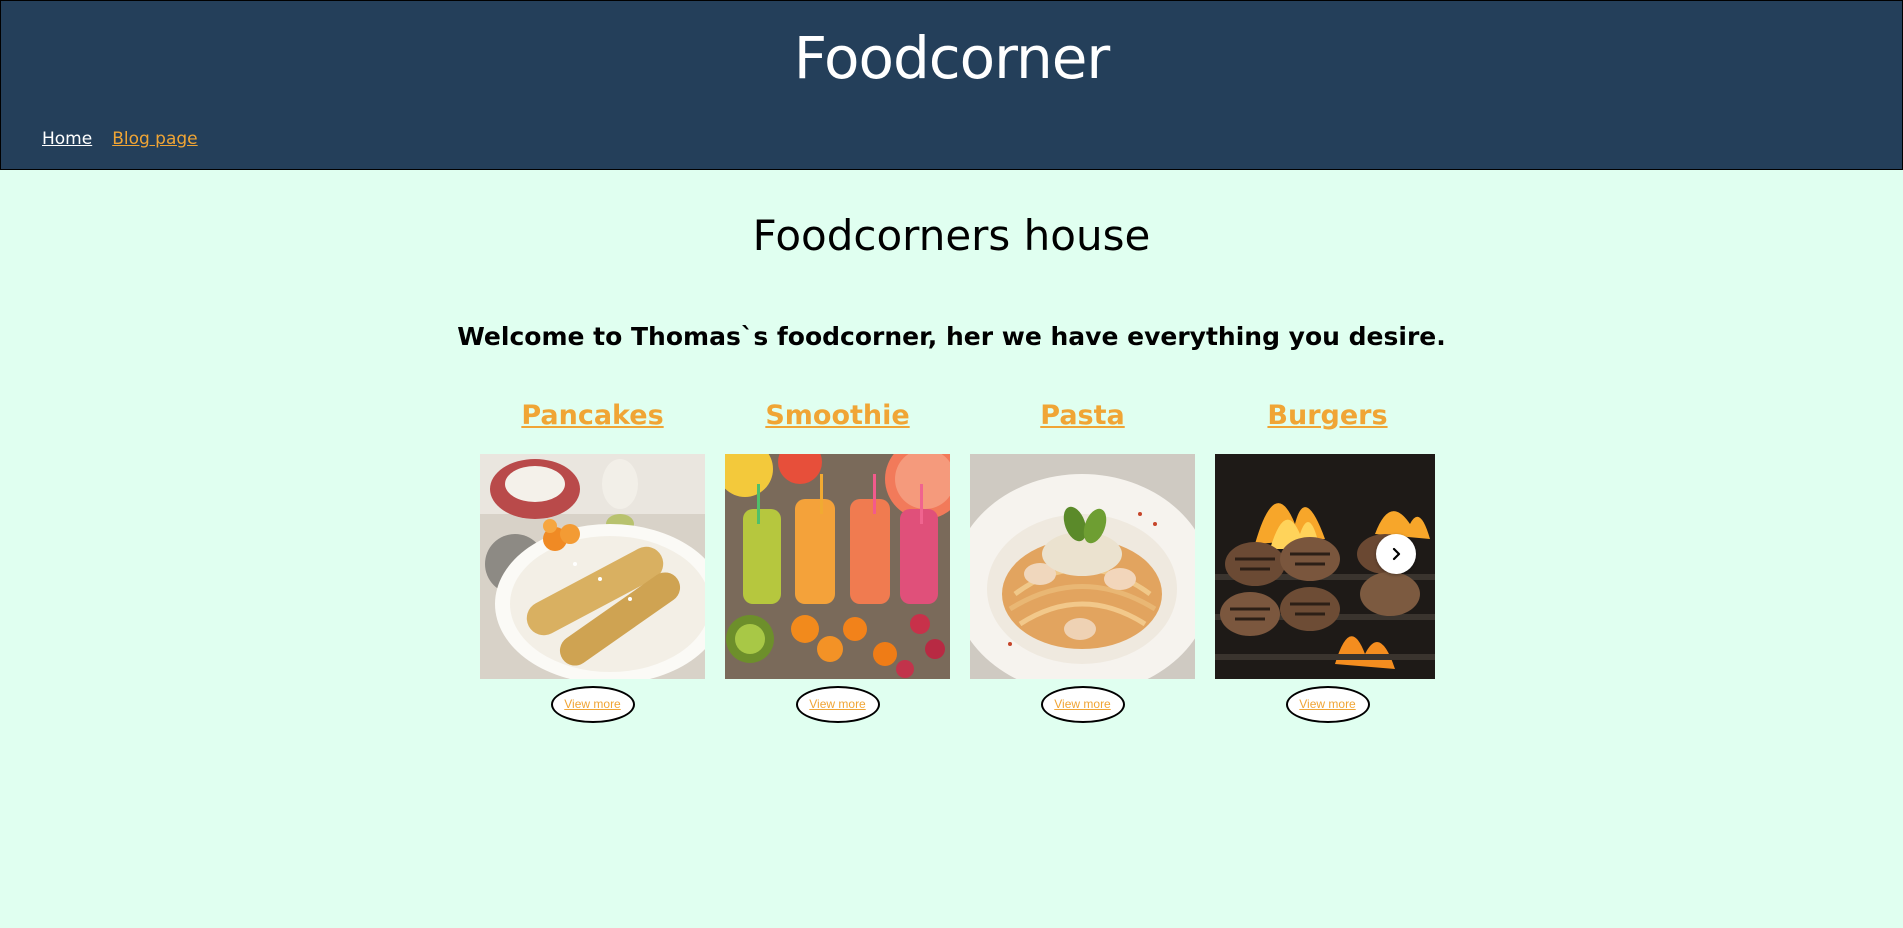 The width and height of the screenshot is (1903, 928). I want to click on view-more-button-pasta: View more, so click(1082, 704).